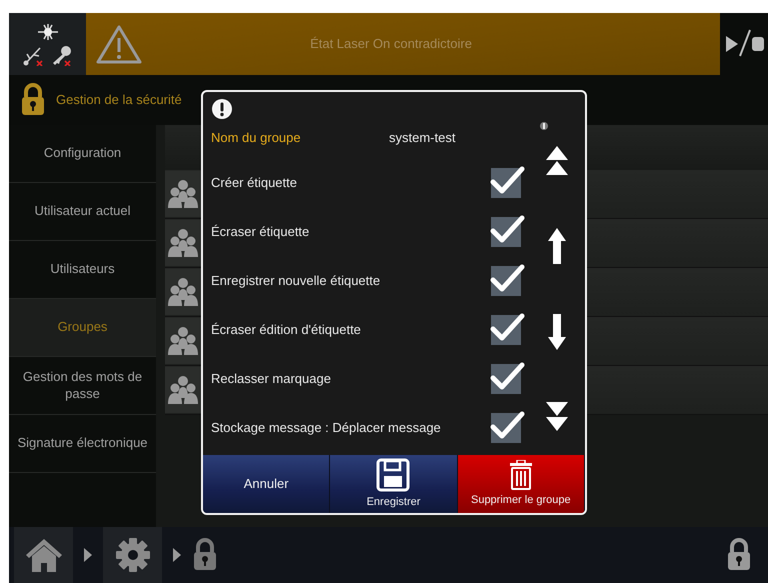 This screenshot has height=583, width=768. What do you see at coordinates (544, 126) in the screenshot?
I see `scroll-indicator-icon` at bounding box center [544, 126].